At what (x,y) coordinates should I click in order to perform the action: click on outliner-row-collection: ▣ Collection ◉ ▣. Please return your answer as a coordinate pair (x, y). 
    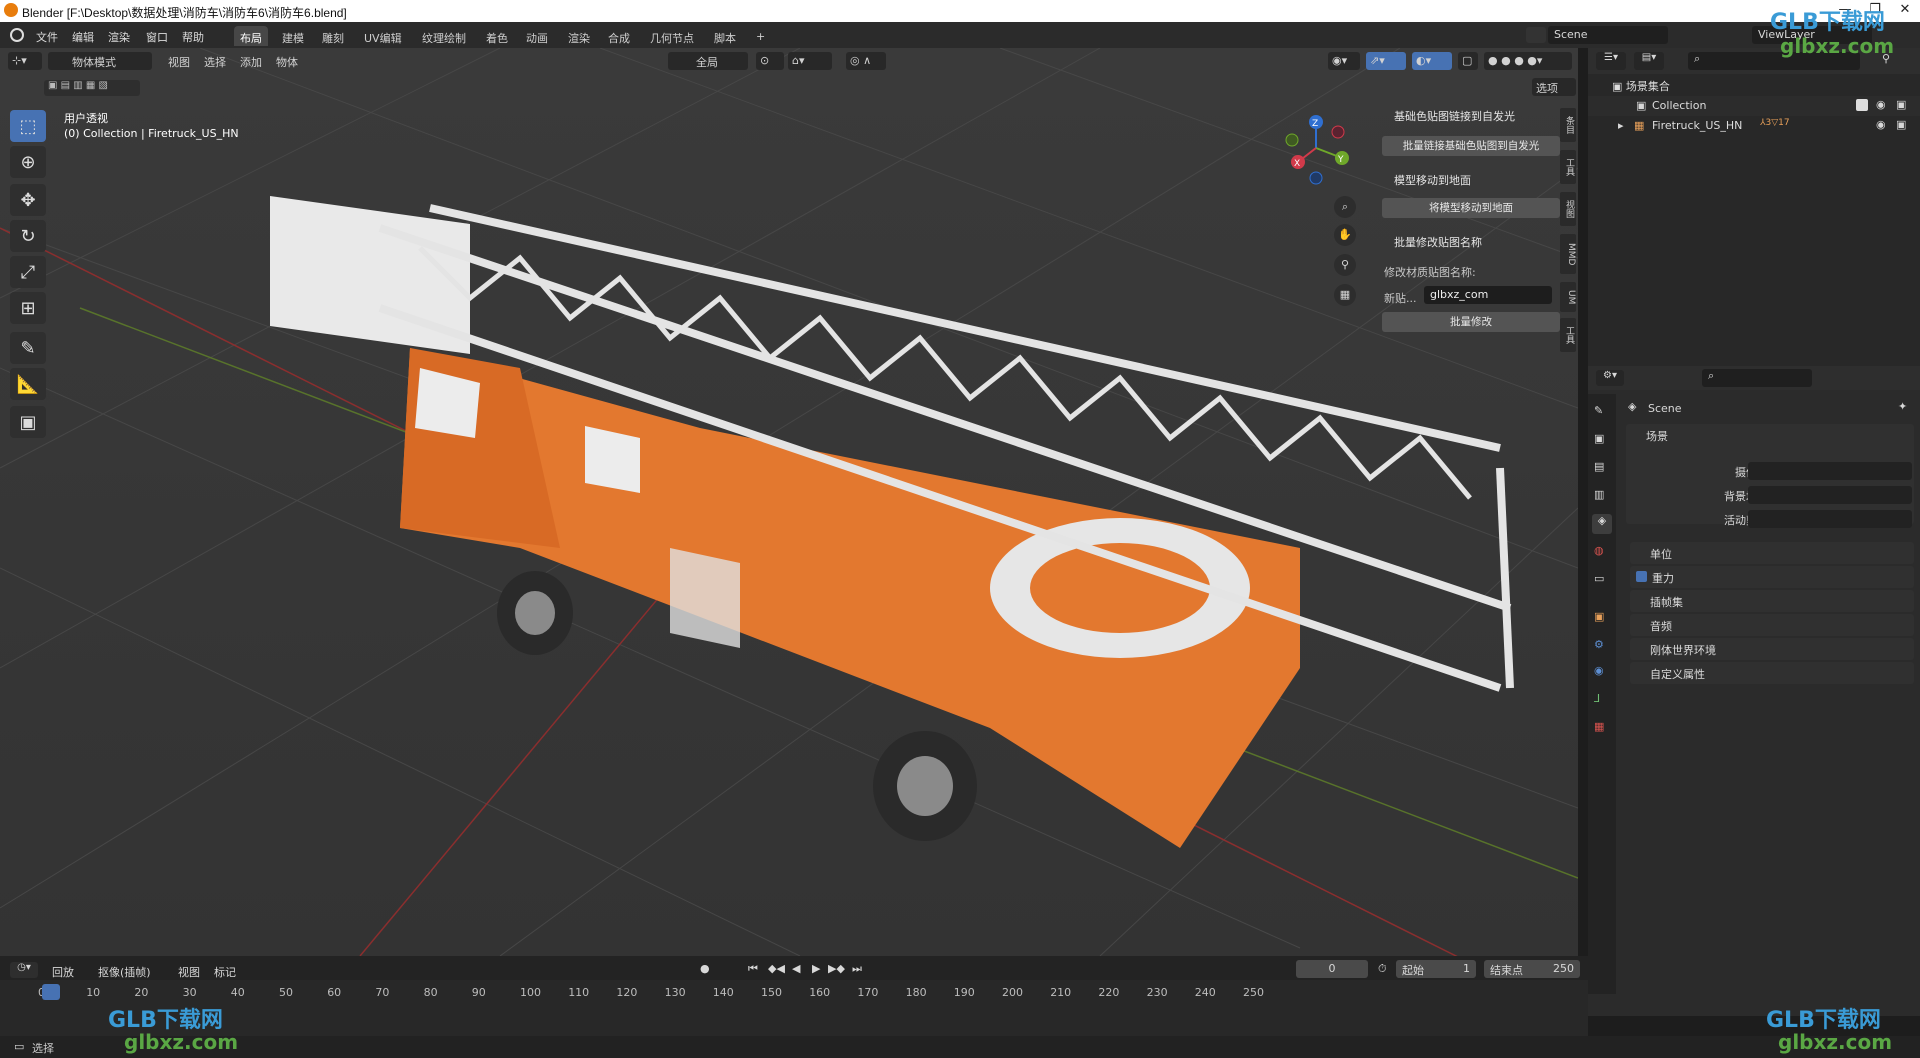
    Looking at the image, I should click on (1754, 106).